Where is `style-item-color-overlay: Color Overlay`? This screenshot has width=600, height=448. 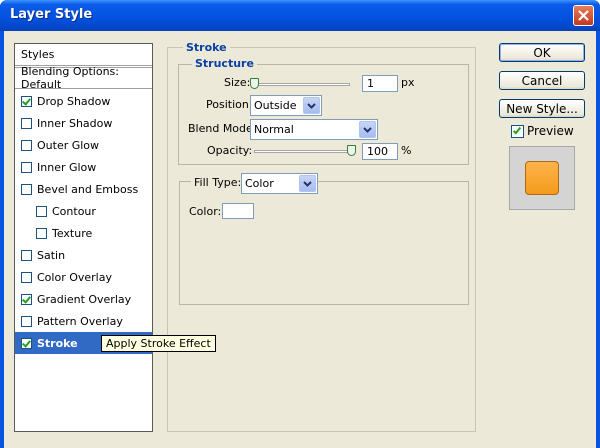
style-item-color-overlay: Color Overlay is located at coordinates (83, 277).